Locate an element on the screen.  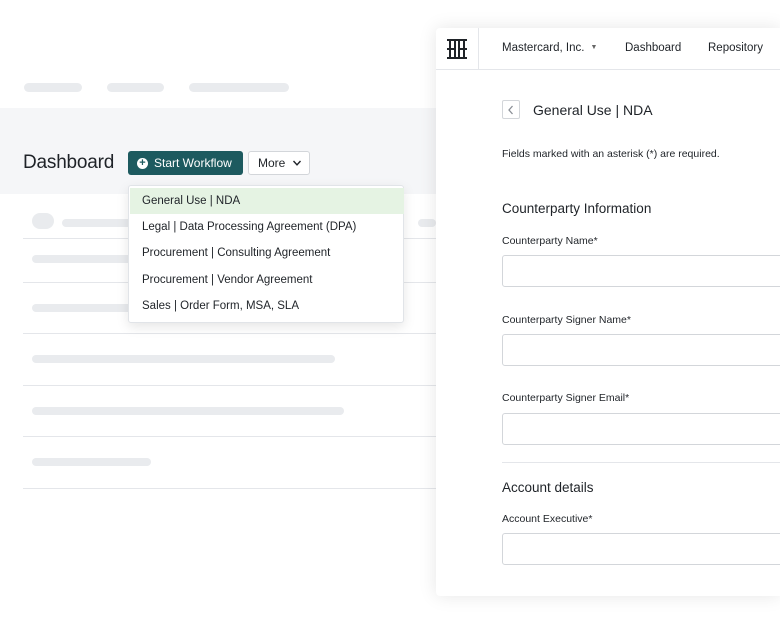
nav-dashboard: Dashboard is located at coordinates (653, 48).